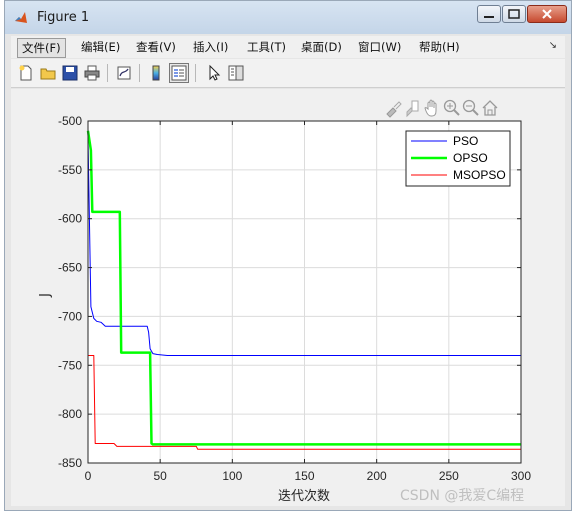 This screenshot has height=511, width=576. Describe the element at coordinates (304, 496) in the screenshot. I see `x-axis-label: 迭代次数` at that location.